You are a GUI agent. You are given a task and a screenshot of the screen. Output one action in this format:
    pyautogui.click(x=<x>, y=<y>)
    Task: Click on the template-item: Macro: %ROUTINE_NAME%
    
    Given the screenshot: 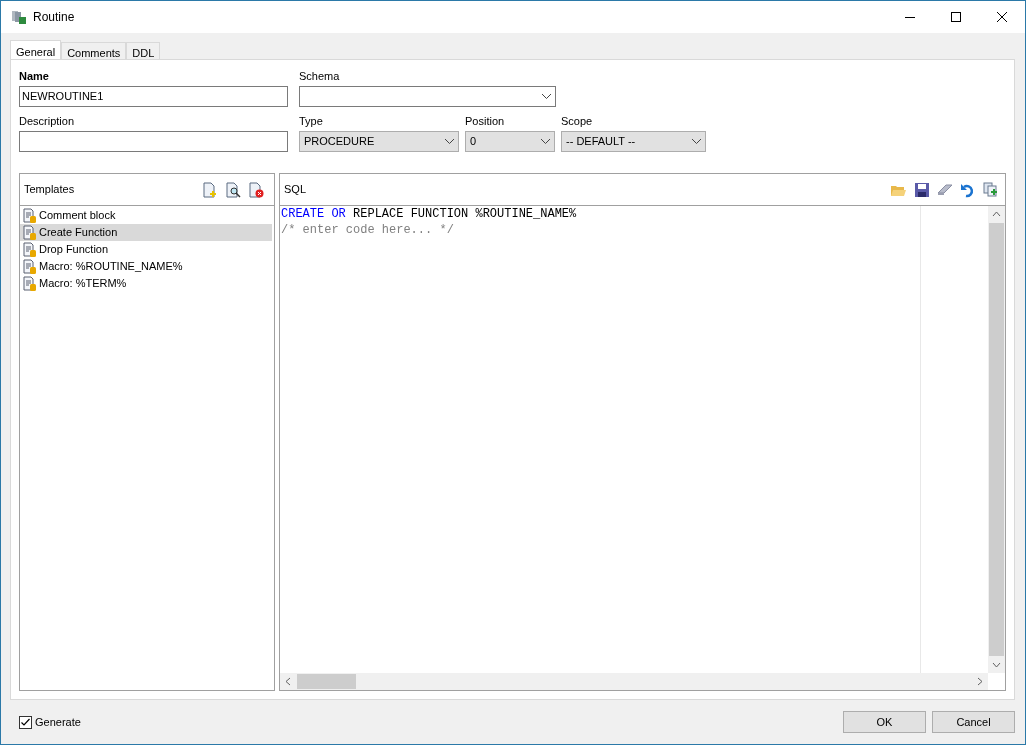 What is the action you would take?
    pyautogui.click(x=146, y=266)
    